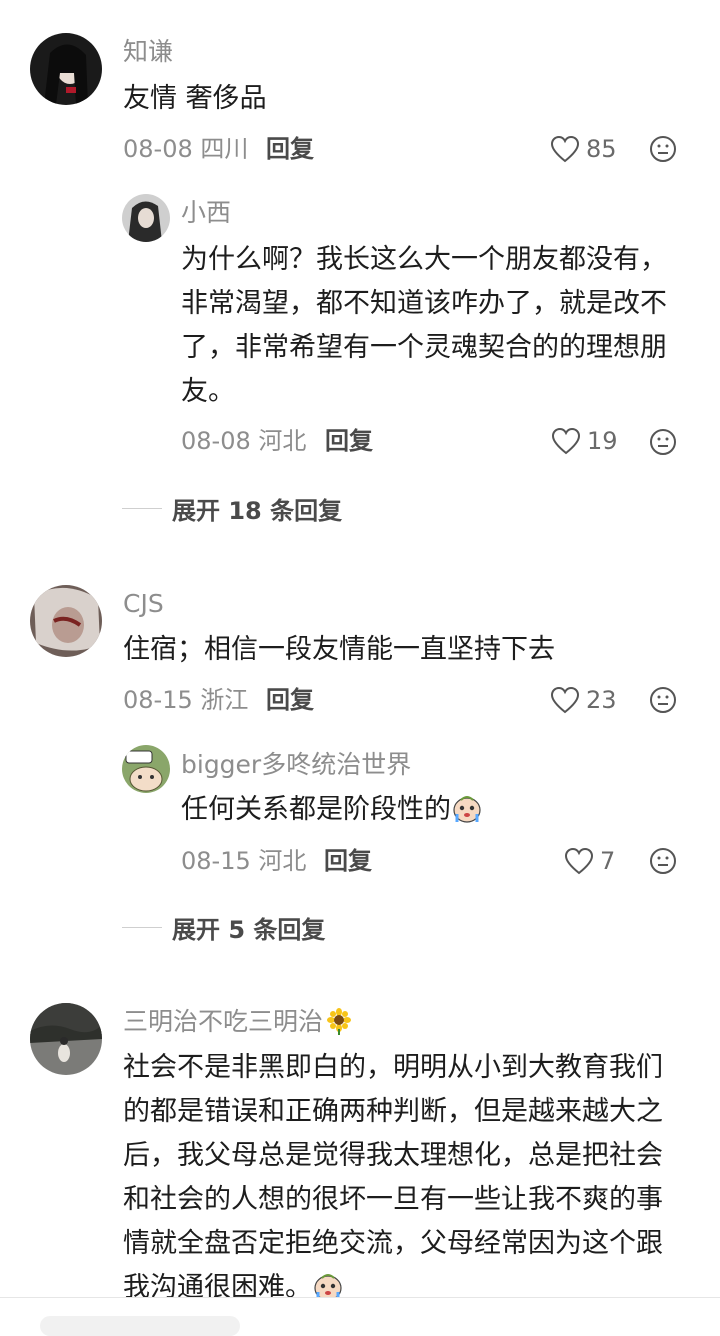 The height and width of the screenshot is (1336, 720). I want to click on comment-date: 08-08, so click(158, 149).